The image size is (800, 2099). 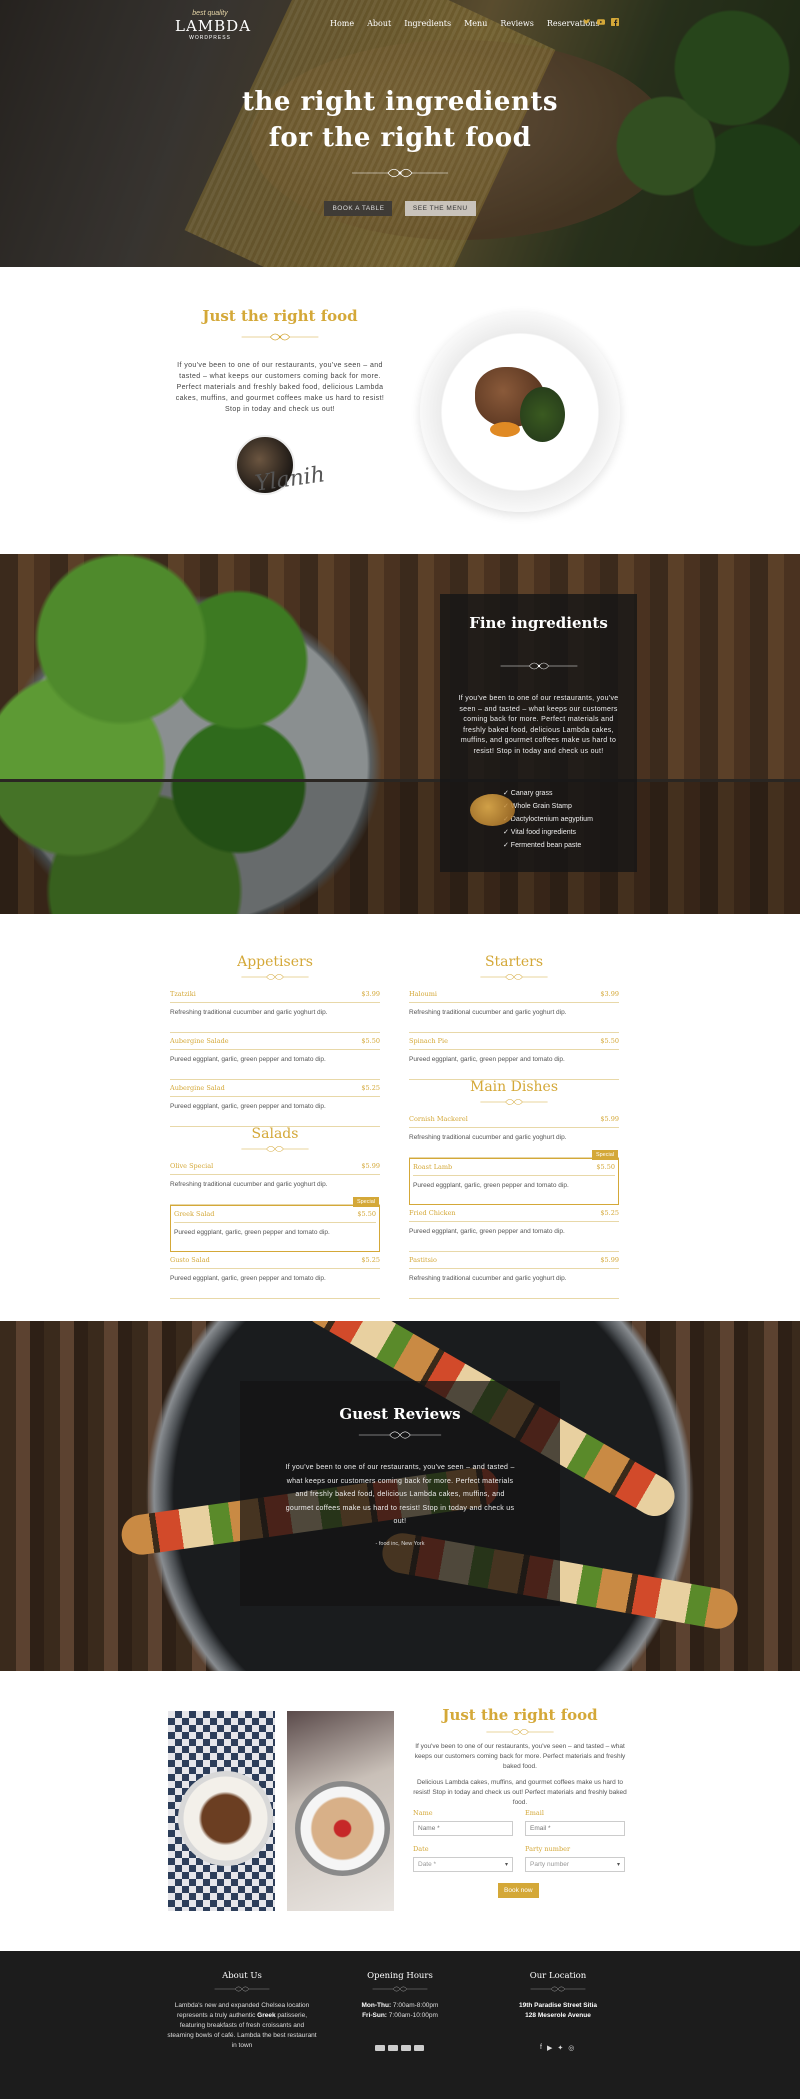 What do you see at coordinates (275, 962) in the screenshot?
I see `appetisers-title: Appetisers` at bounding box center [275, 962].